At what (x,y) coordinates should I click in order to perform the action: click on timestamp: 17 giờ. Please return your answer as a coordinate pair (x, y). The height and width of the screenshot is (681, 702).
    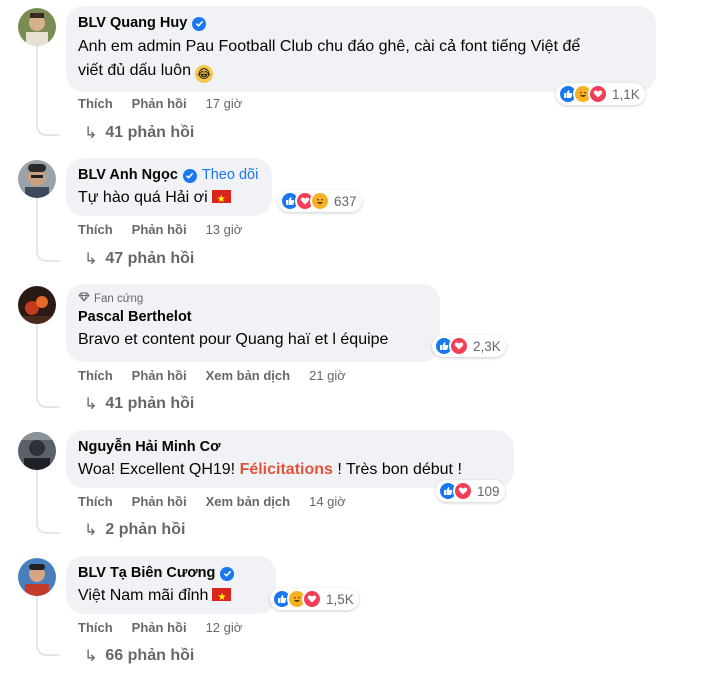
    Looking at the image, I should click on (224, 103).